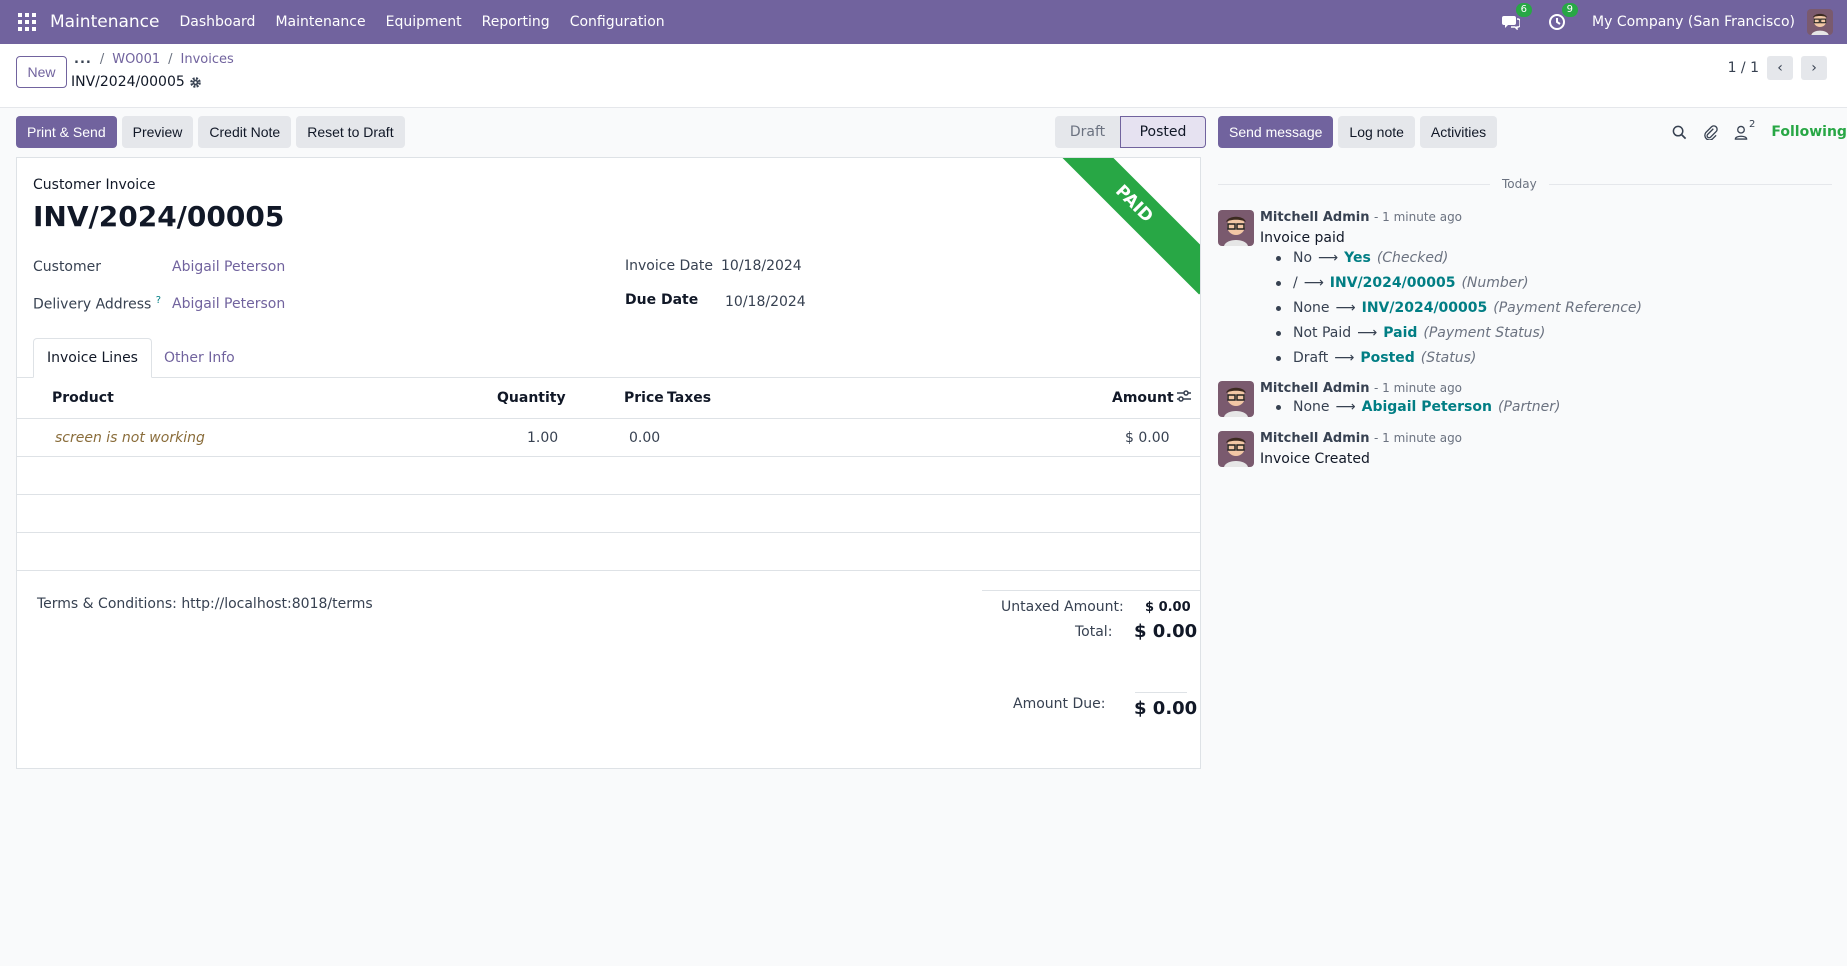 The image size is (1847, 966). What do you see at coordinates (1311, 358) in the screenshot?
I see `tracking-old: Draft` at bounding box center [1311, 358].